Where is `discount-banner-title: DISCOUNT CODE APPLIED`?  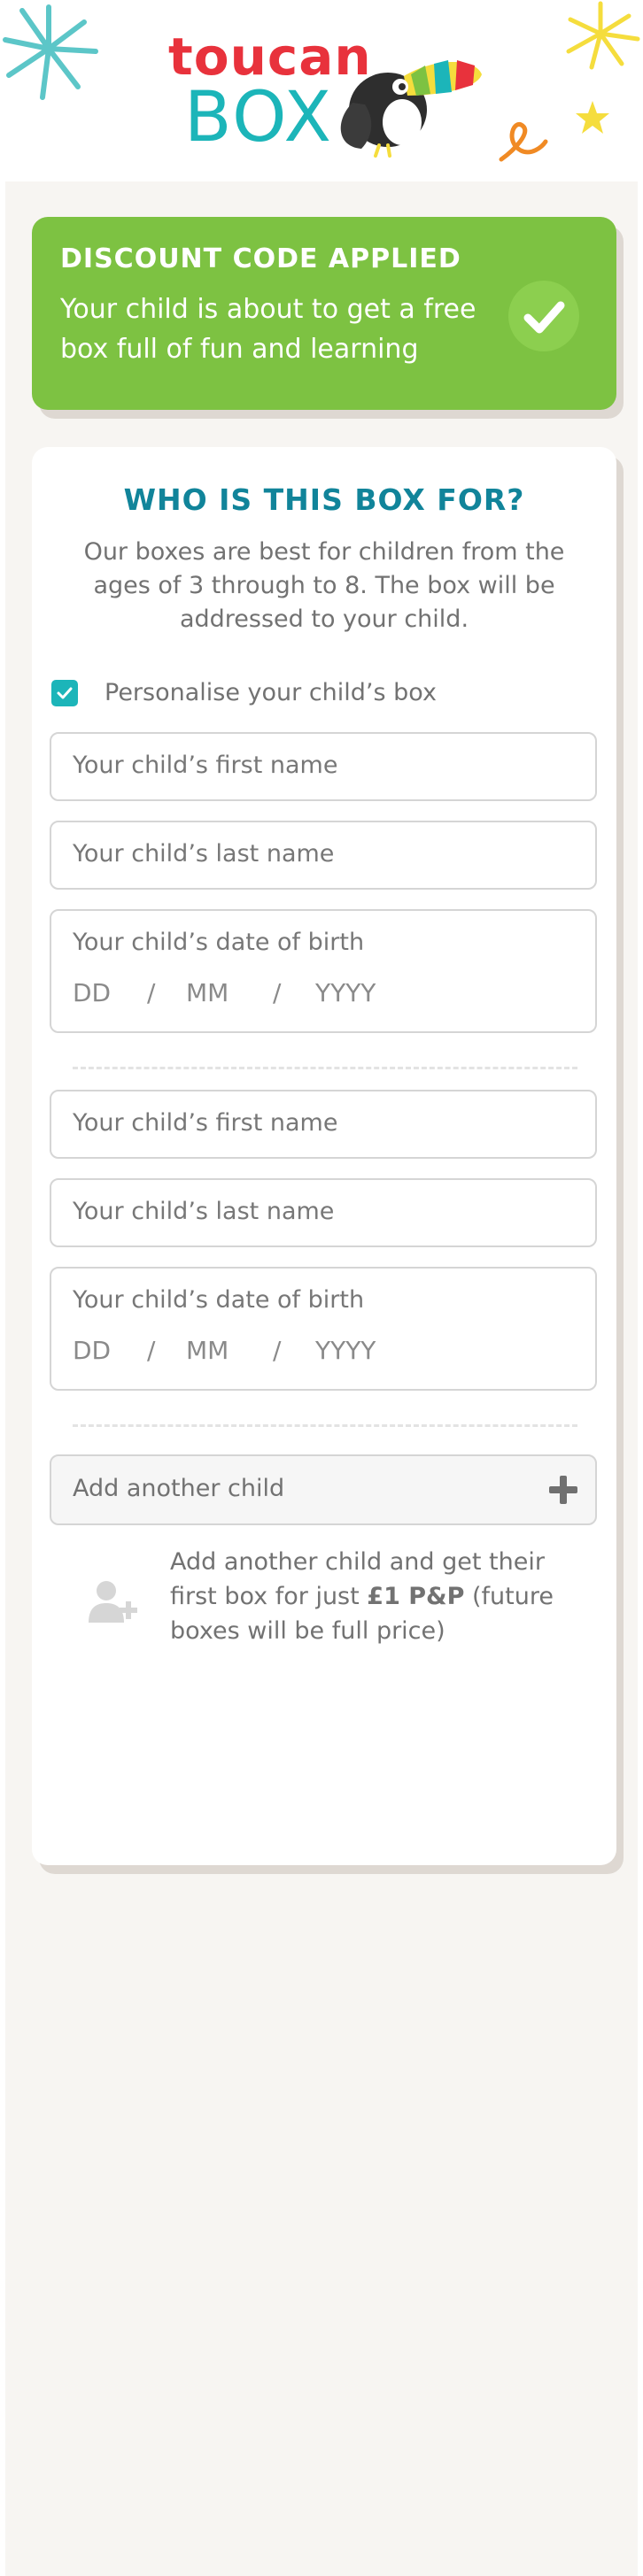 discount-banner-title: DISCOUNT CODE APPLIED is located at coordinates (260, 258).